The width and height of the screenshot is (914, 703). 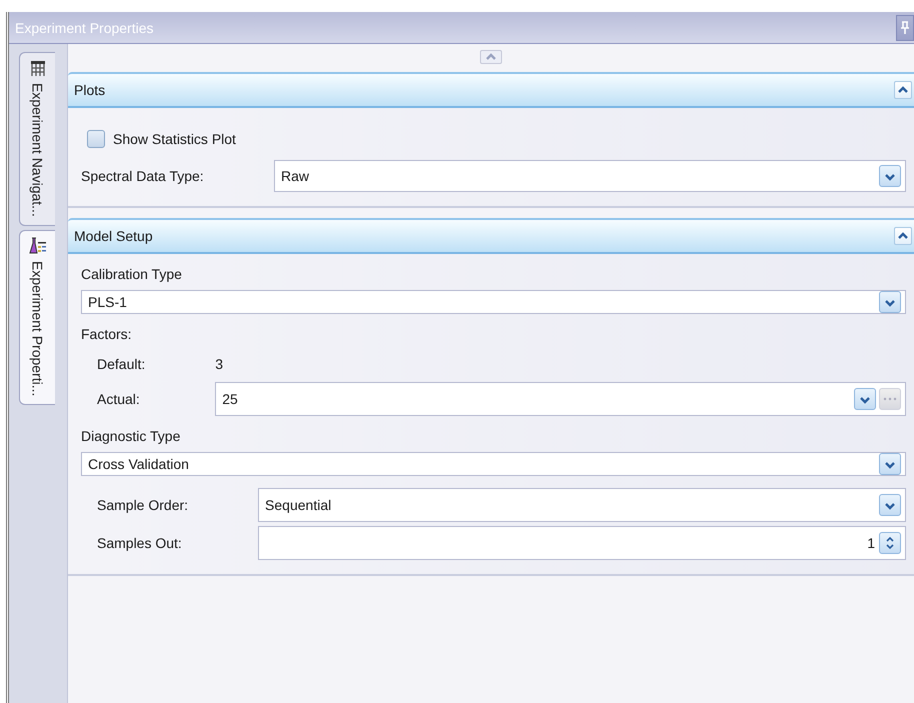 I want to click on dropdown: Sequential, so click(x=582, y=505).